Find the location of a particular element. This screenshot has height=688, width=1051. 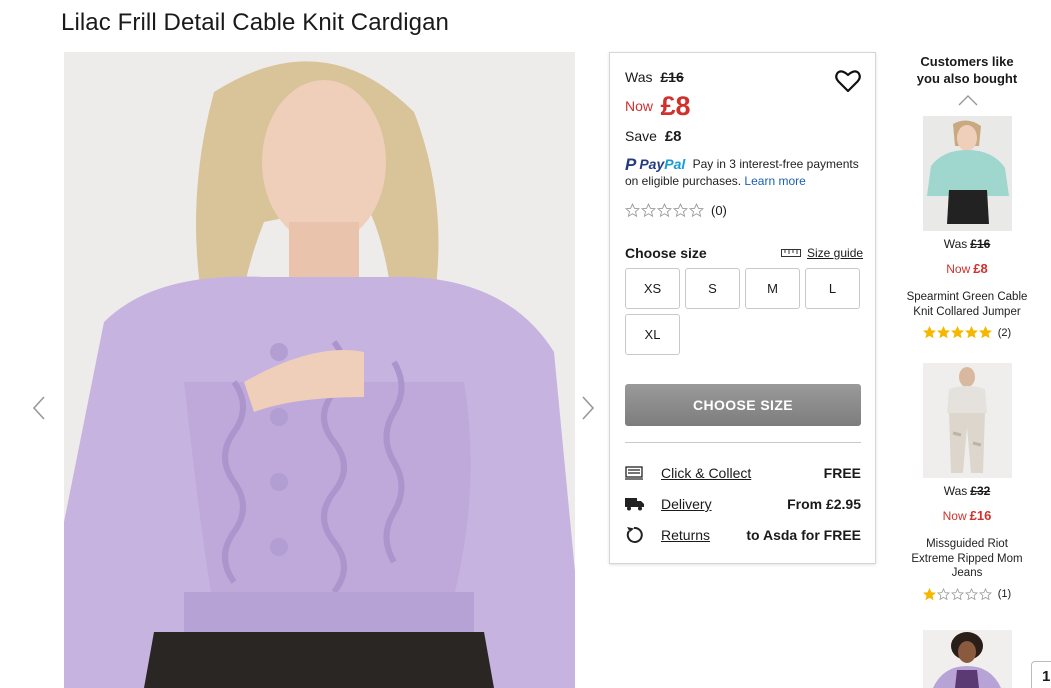

wishlist-heart-icon is located at coordinates (848, 81).